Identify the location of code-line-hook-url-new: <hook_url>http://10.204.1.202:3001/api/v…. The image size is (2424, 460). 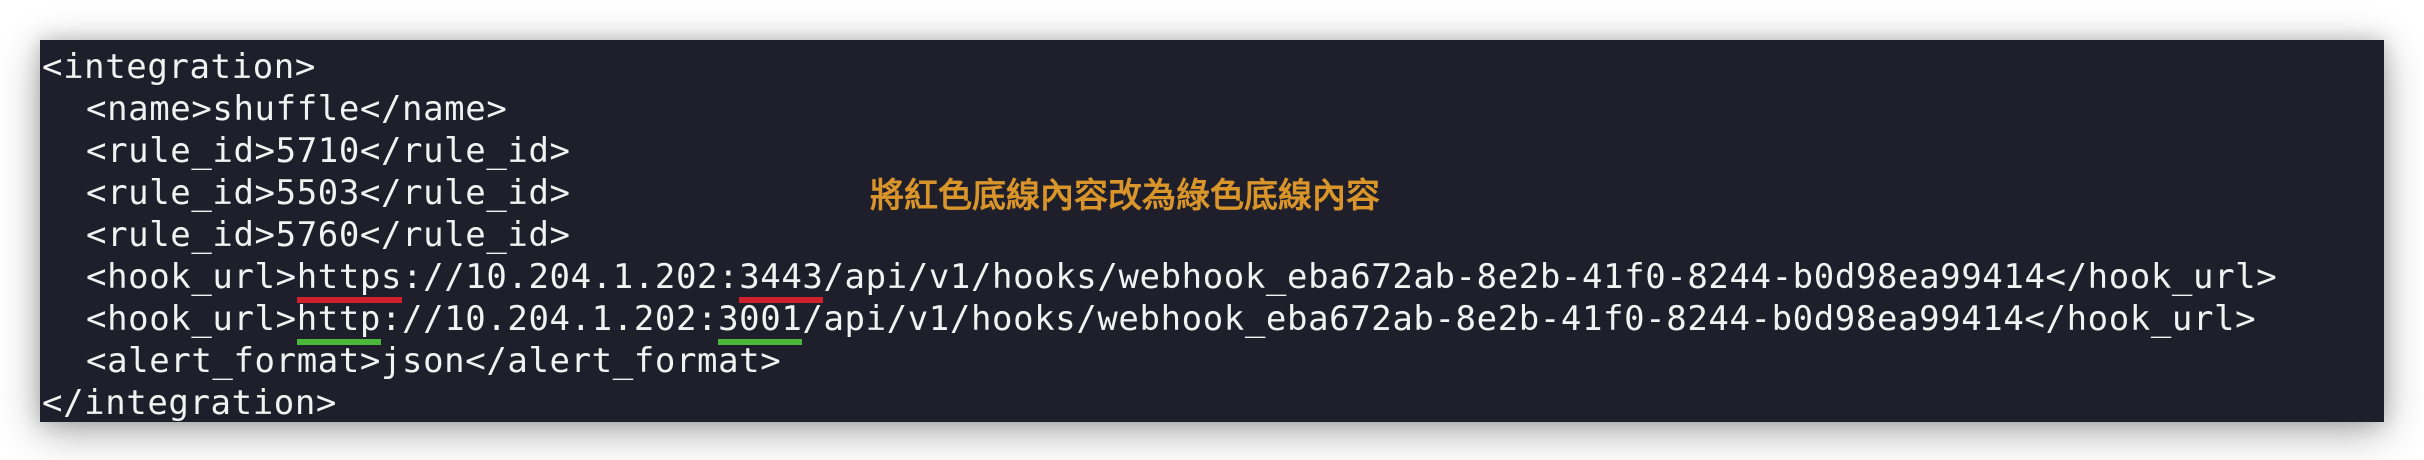
(1213, 321).